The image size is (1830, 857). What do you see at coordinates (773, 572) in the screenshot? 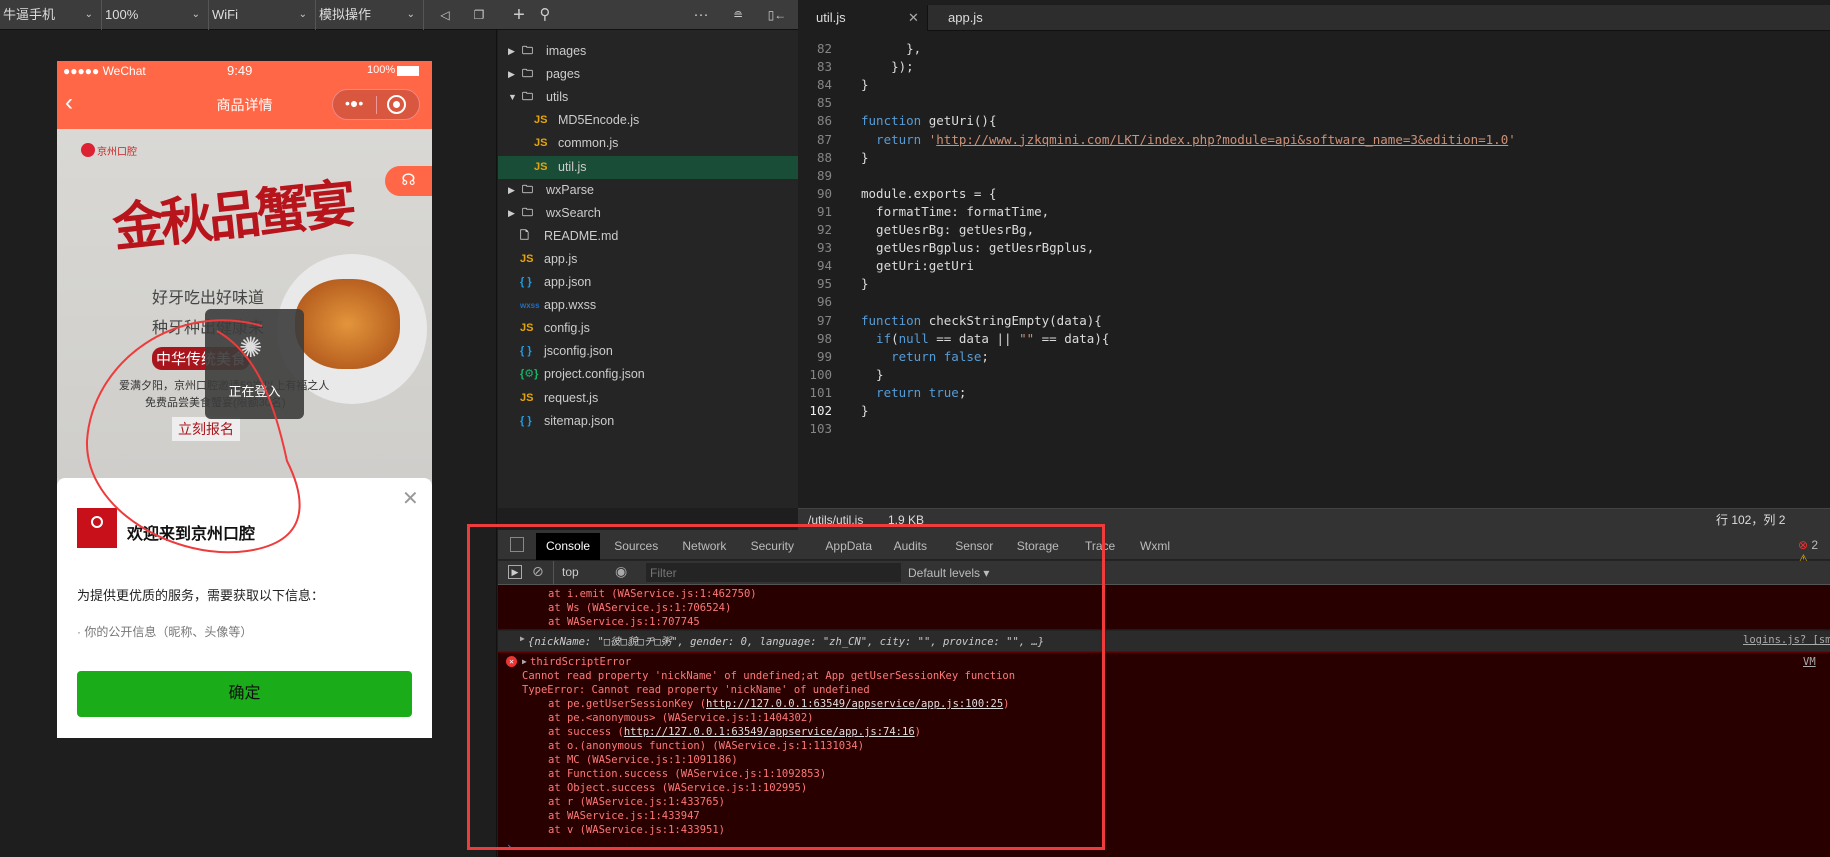
I see `filter-input` at bounding box center [773, 572].